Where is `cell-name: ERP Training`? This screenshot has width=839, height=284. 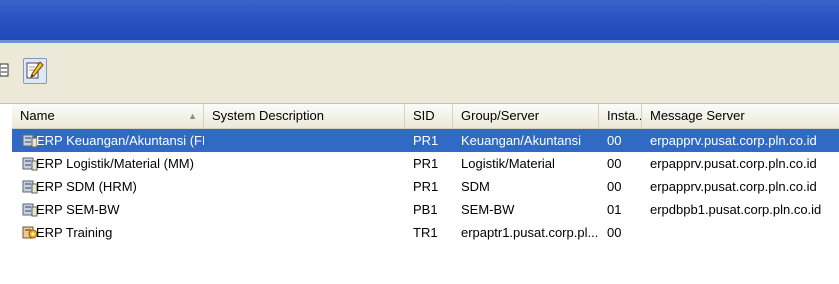 cell-name: ERP Training is located at coordinates (74, 232).